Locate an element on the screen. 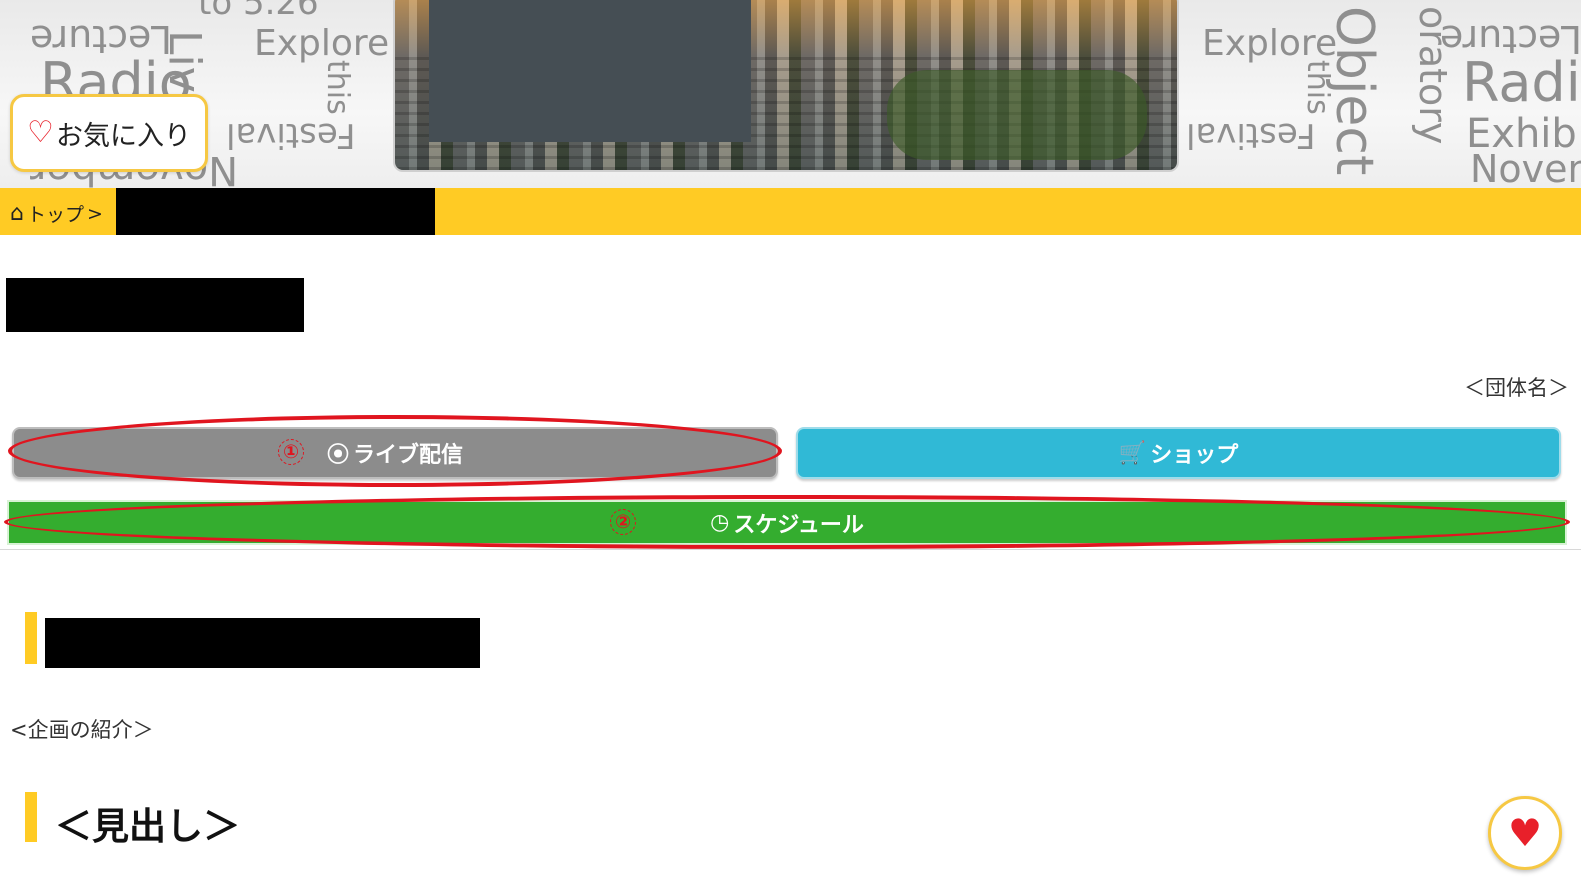 The width and height of the screenshot is (1581, 889). intro-text: <企画の紹介＞ is located at coordinates (82, 730).